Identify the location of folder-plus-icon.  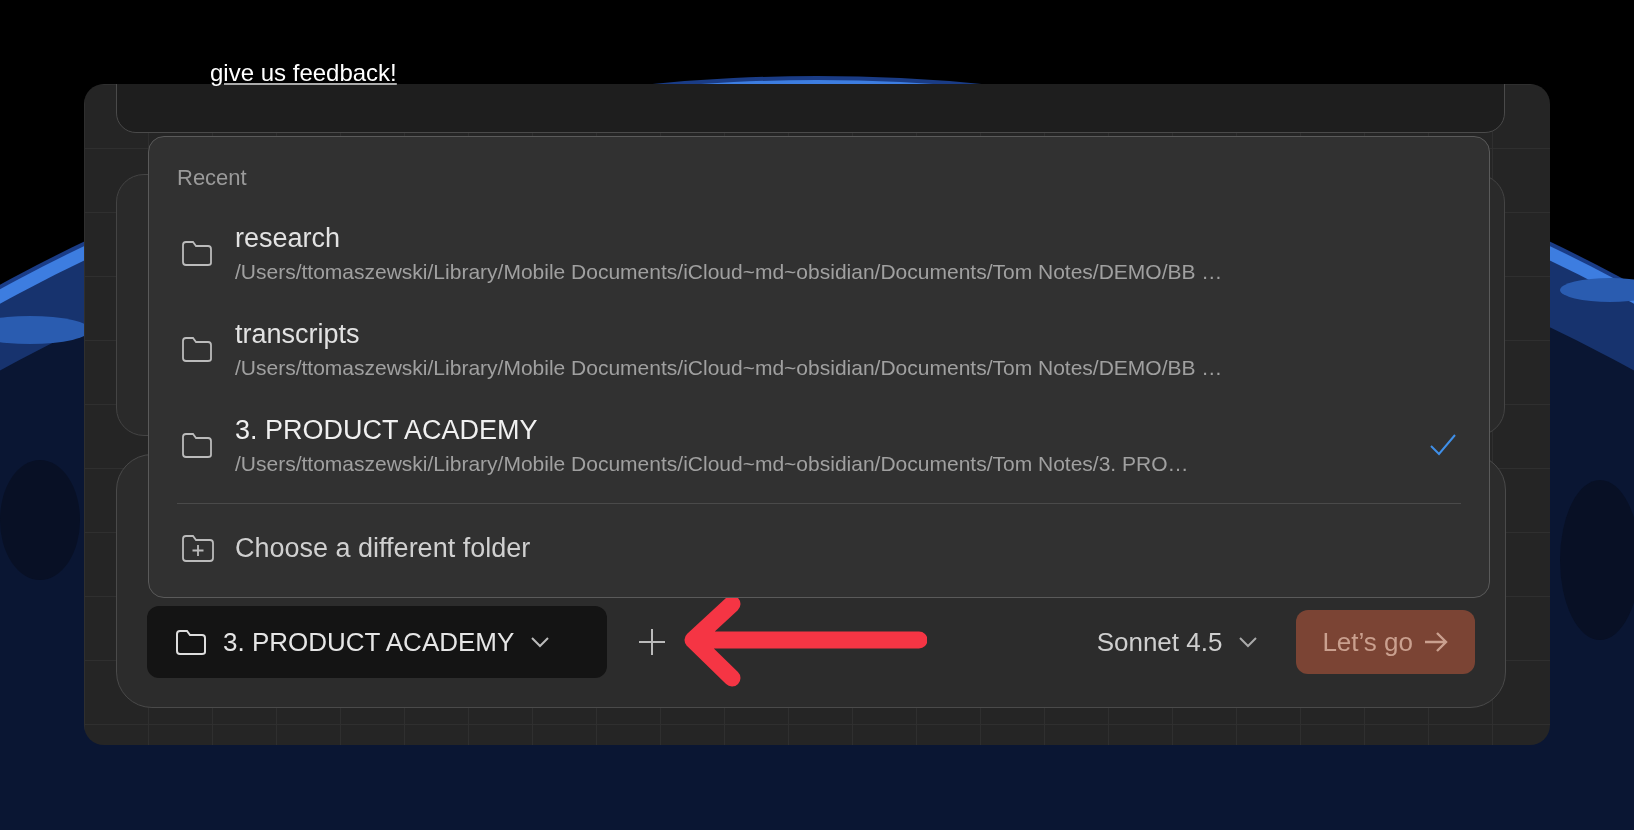
(198, 548).